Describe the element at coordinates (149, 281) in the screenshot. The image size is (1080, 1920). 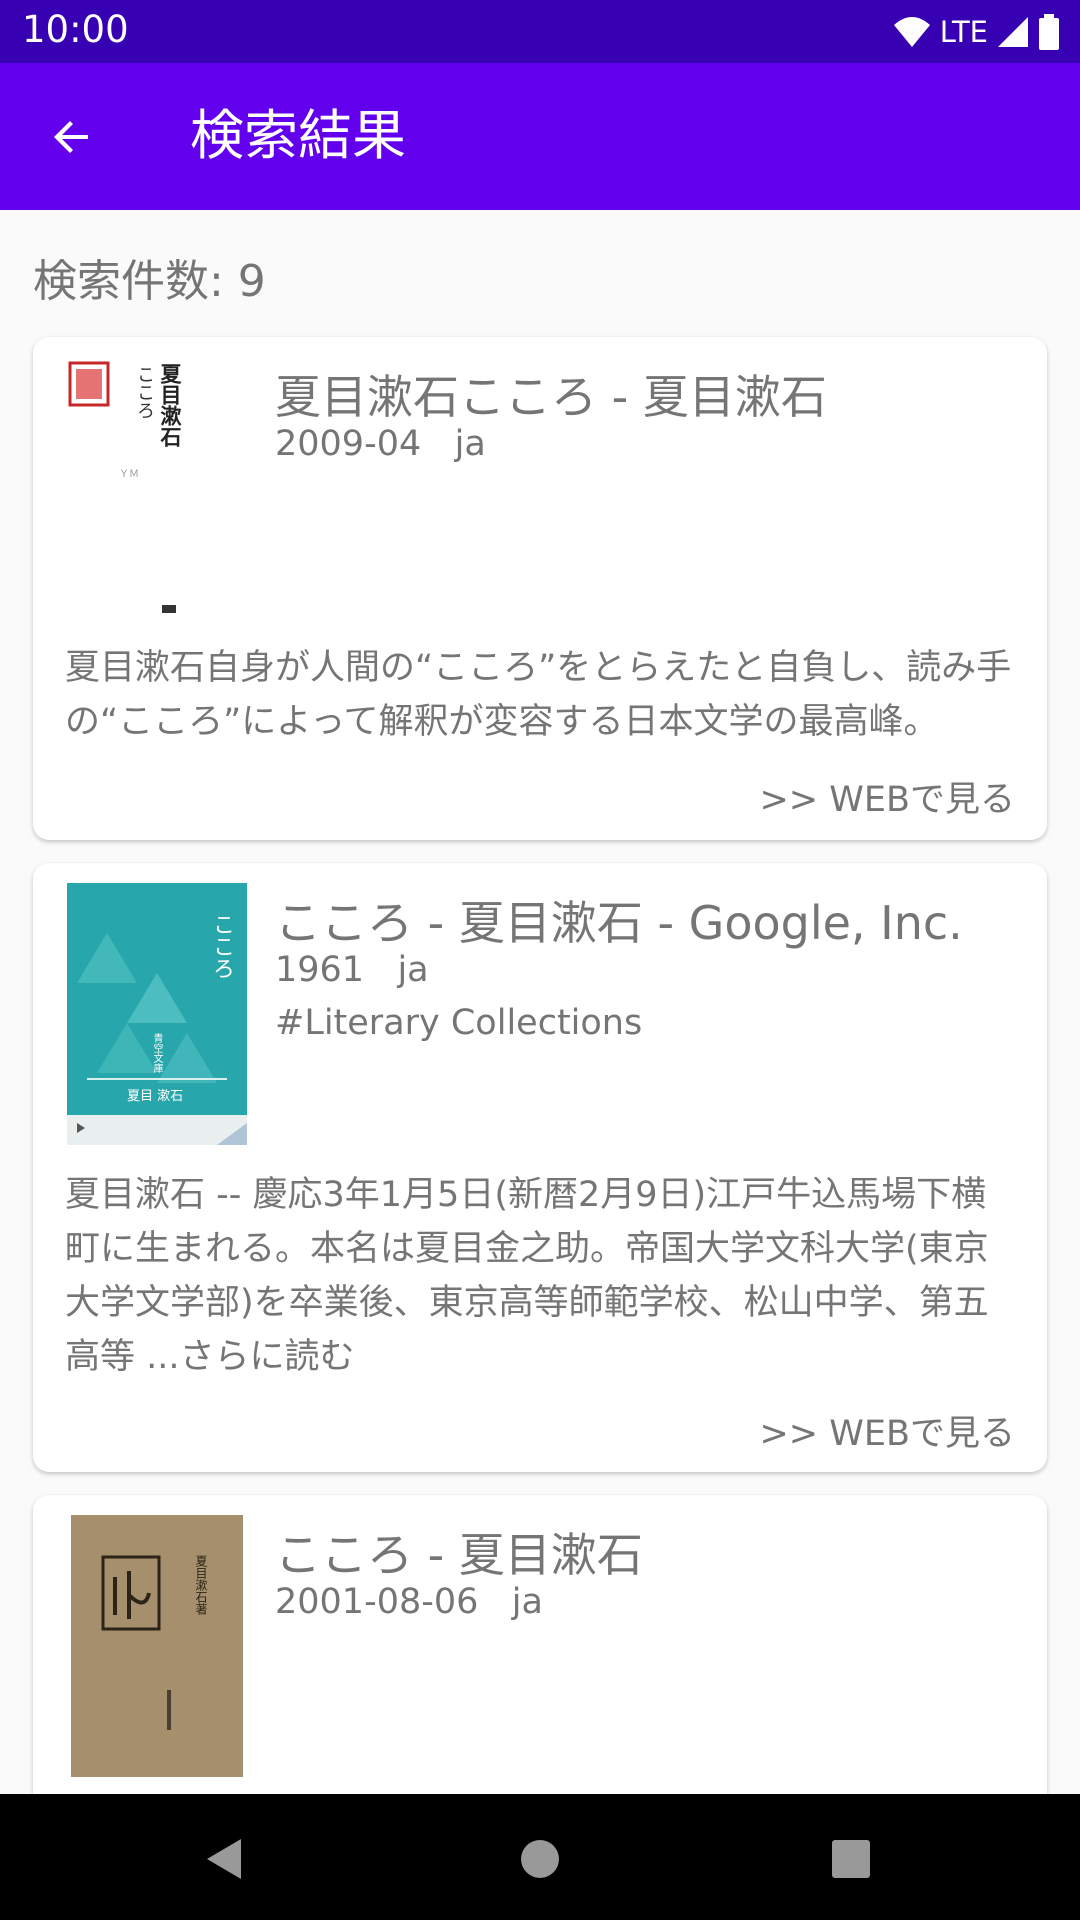
I see `result-count: 検索件数: 9` at that location.